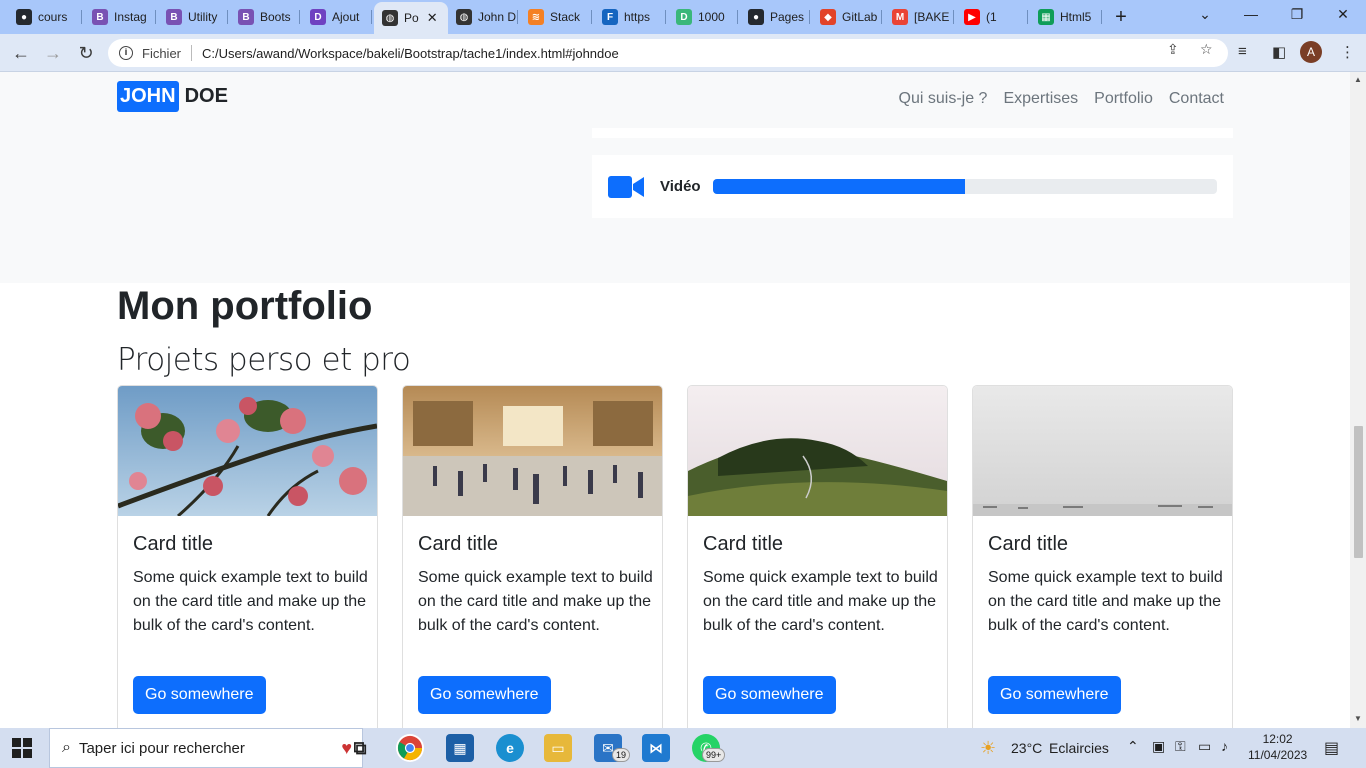 This screenshot has width=1366, height=768. I want to click on vscode-icon: ⋈, so click(656, 748).